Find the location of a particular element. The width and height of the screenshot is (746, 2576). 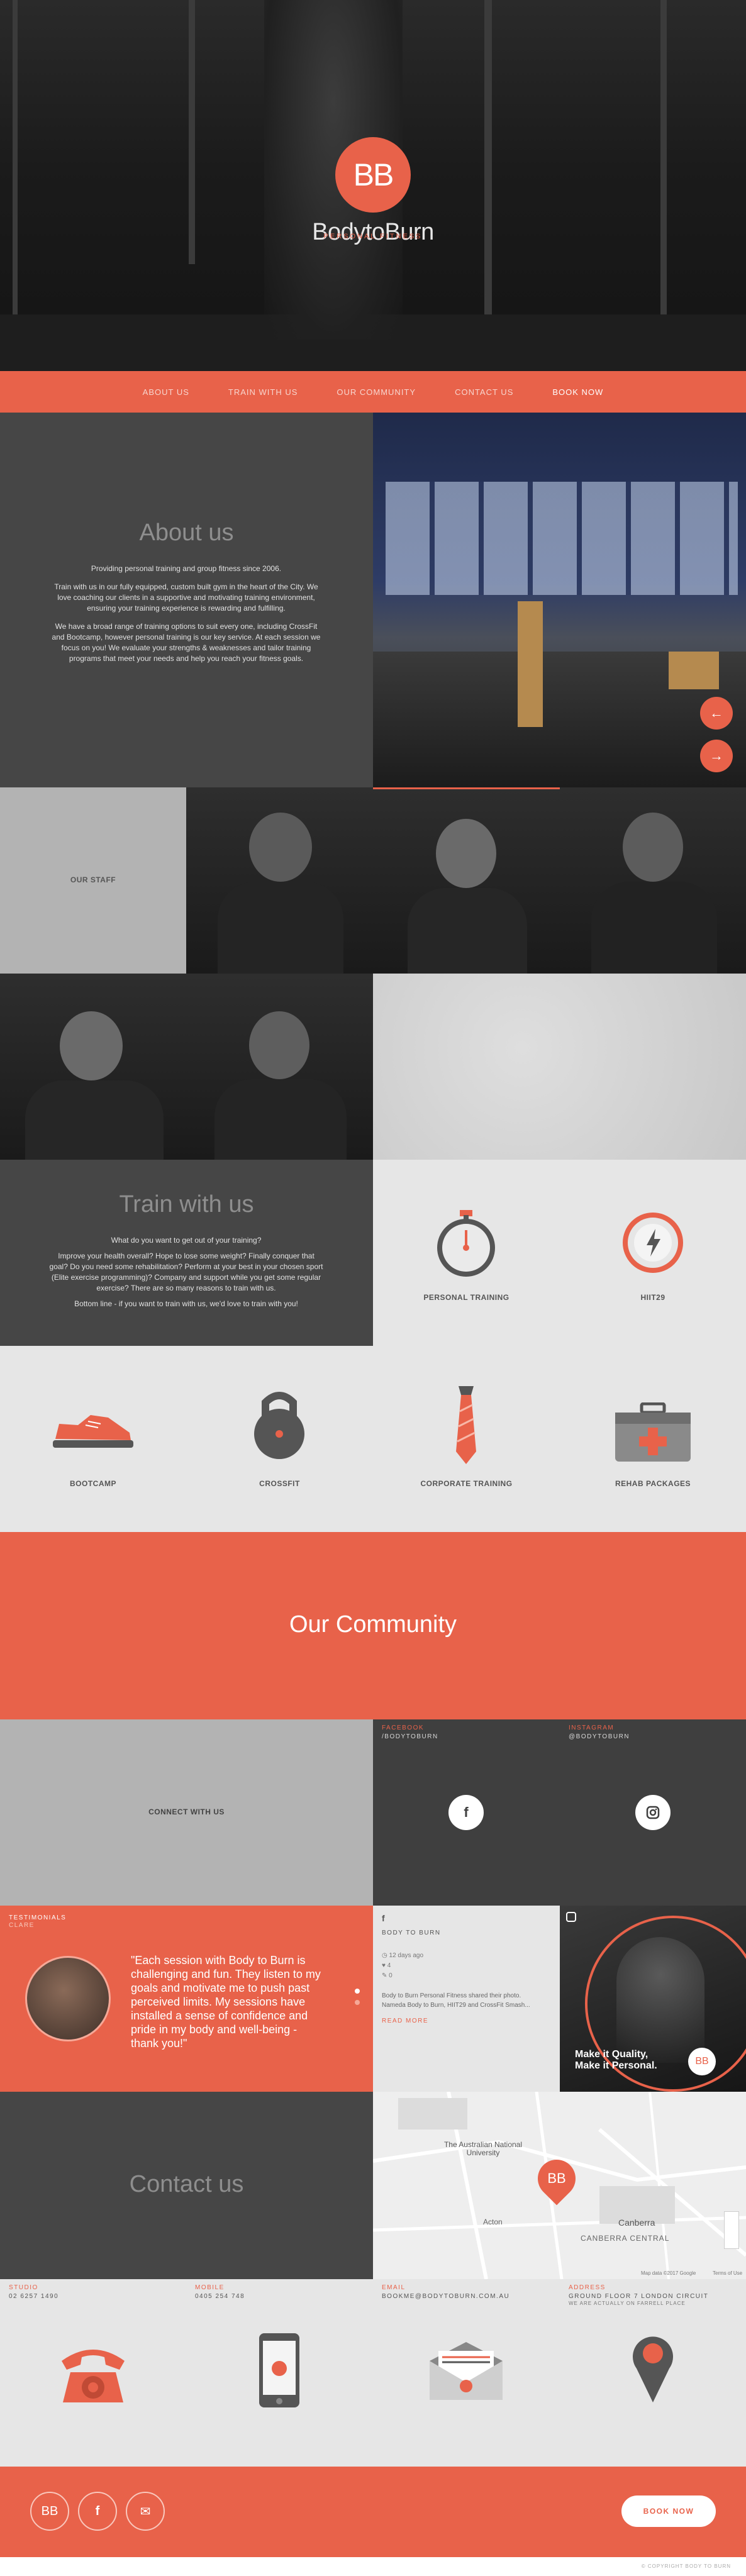

slider-next-button: → is located at coordinates (716, 756).